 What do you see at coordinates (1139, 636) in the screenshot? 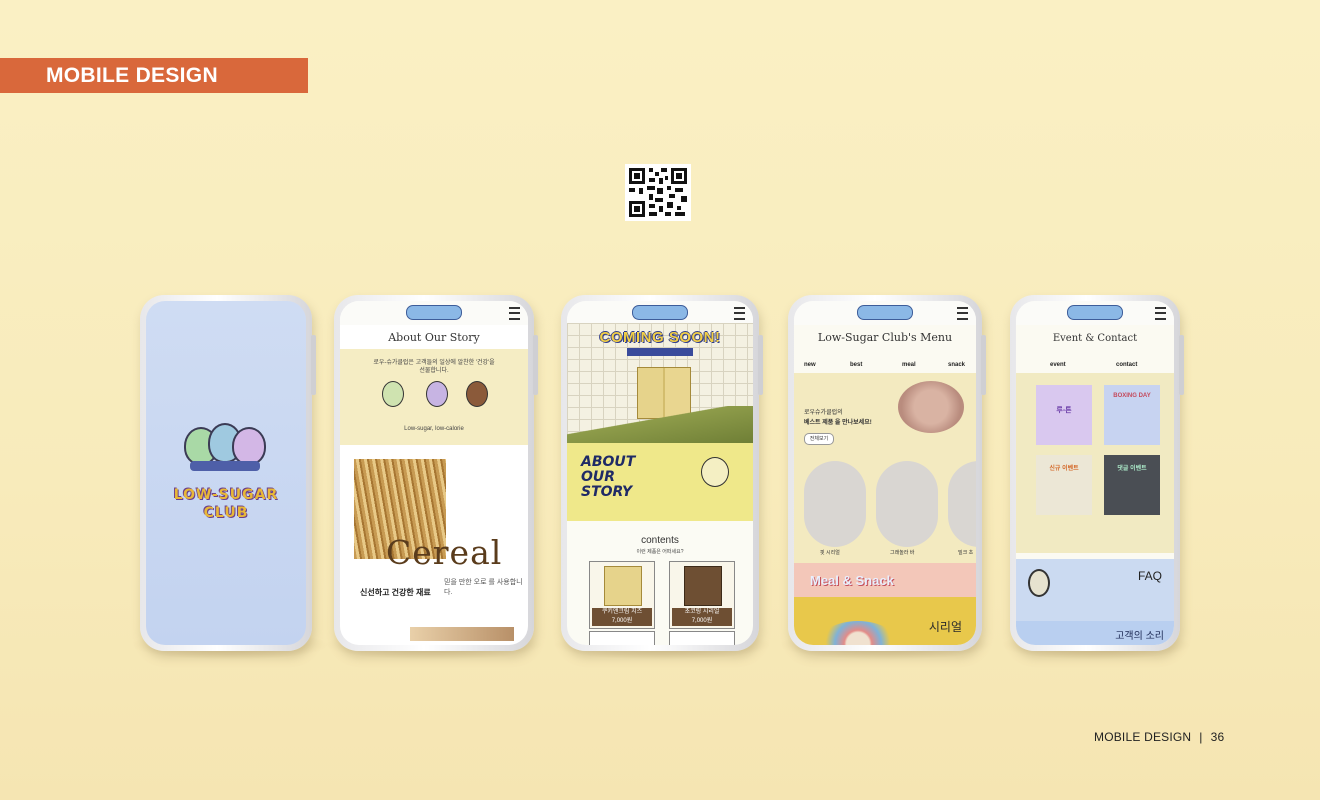
I see `voice-title: 고객의 소리` at bounding box center [1139, 636].